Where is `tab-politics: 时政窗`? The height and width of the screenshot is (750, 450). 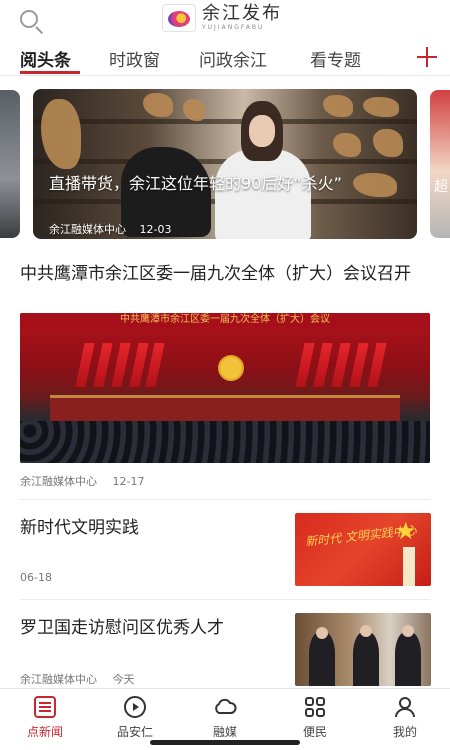 tab-politics: 时政窗 is located at coordinates (134, 58).